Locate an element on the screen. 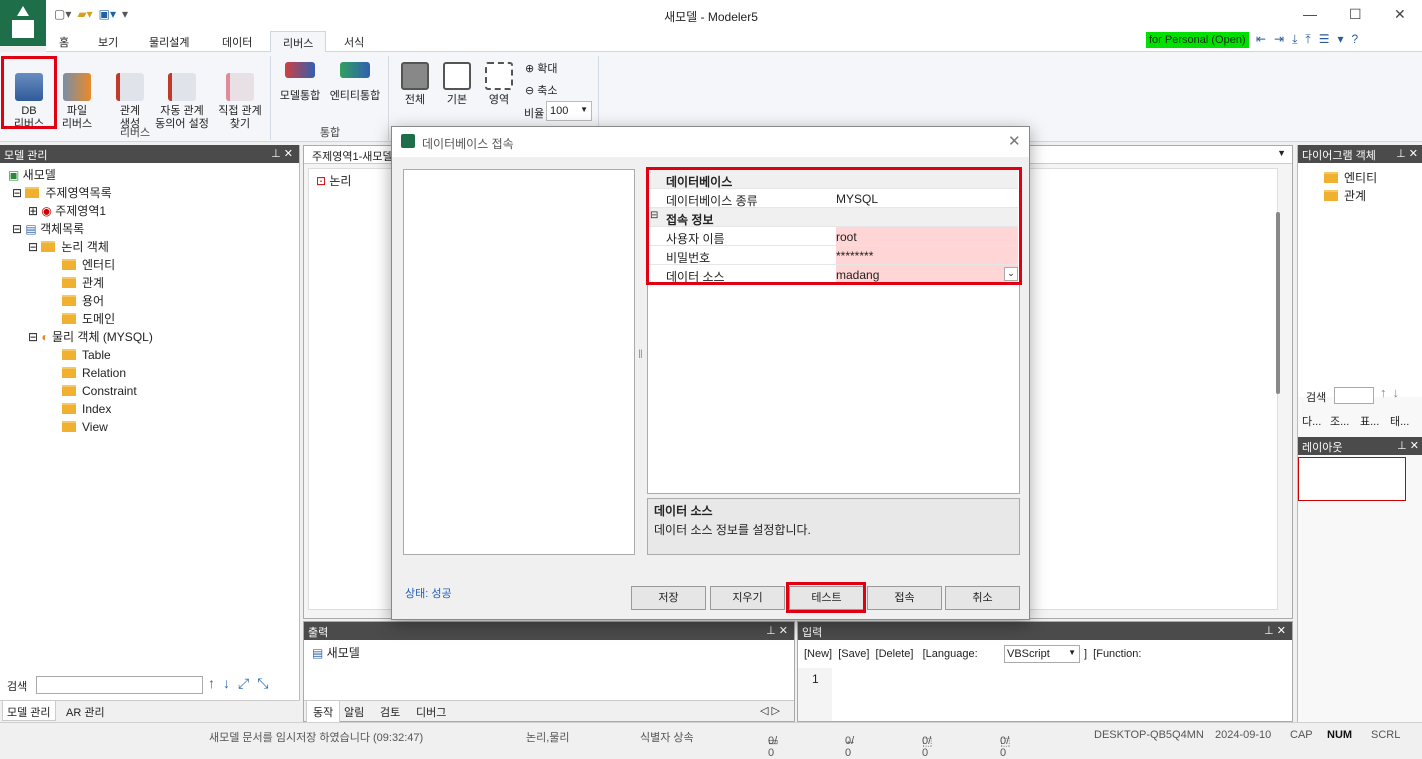 The image size is (1422, 759). zoom-out-button: ⊖ 축소 is located at coordinates (541, 90).